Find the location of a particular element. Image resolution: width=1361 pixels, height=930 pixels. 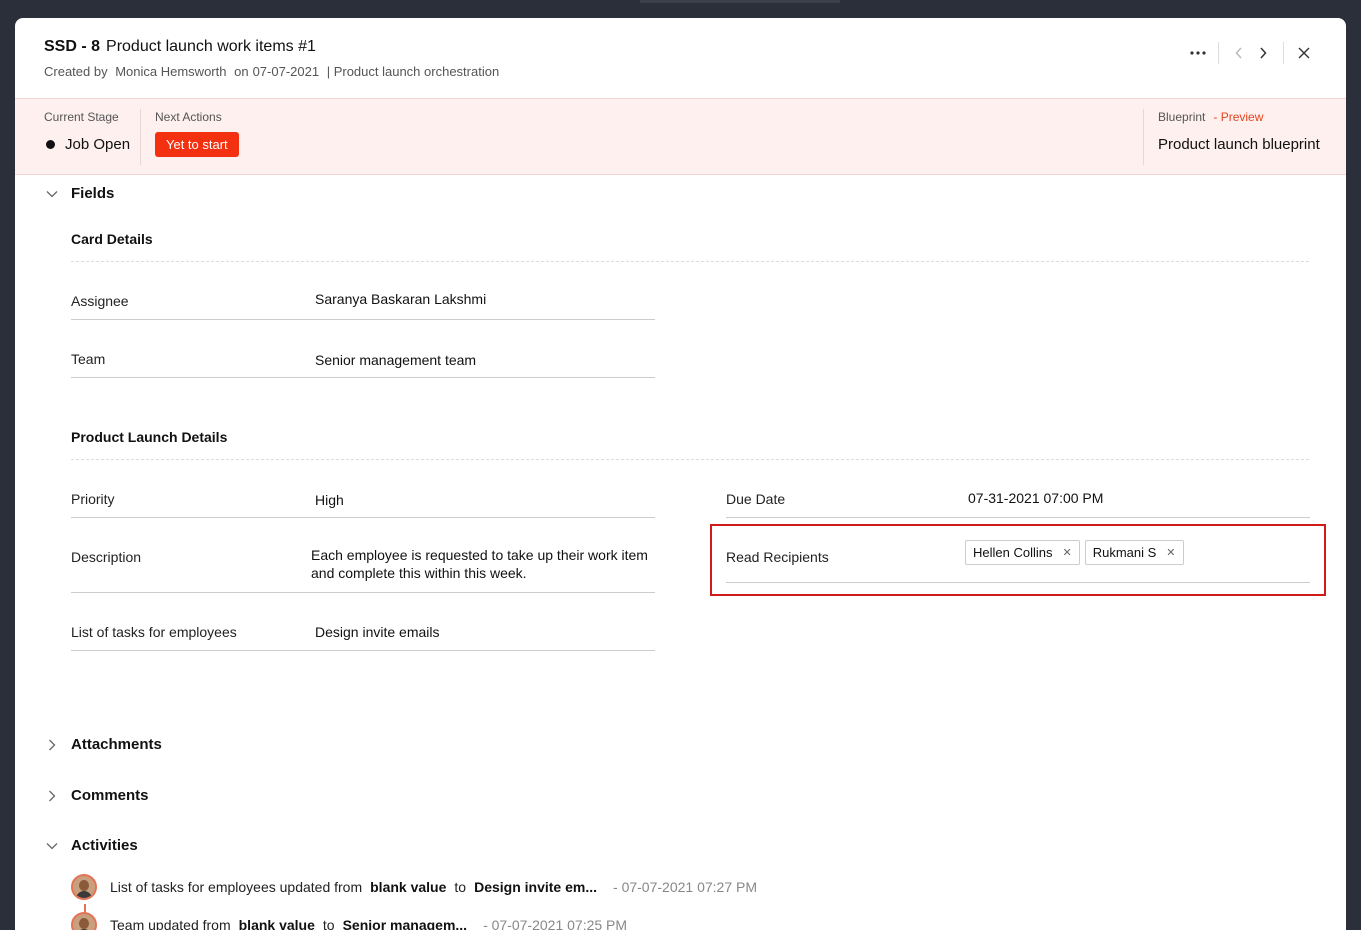

next-icon is located at coordinates (1263, 53).